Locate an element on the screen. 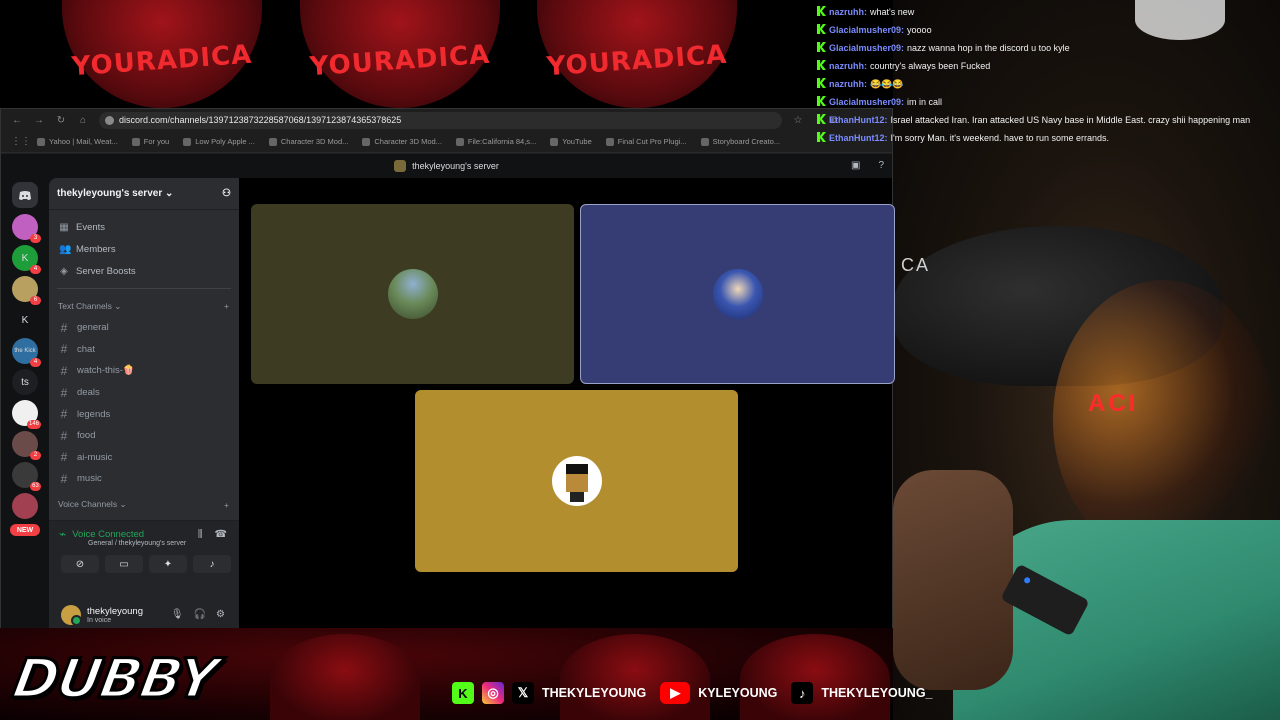 The height and width of the screenshot is (720, 1280). disconnect-icon: ☎ is located at coordinates (221, 534).